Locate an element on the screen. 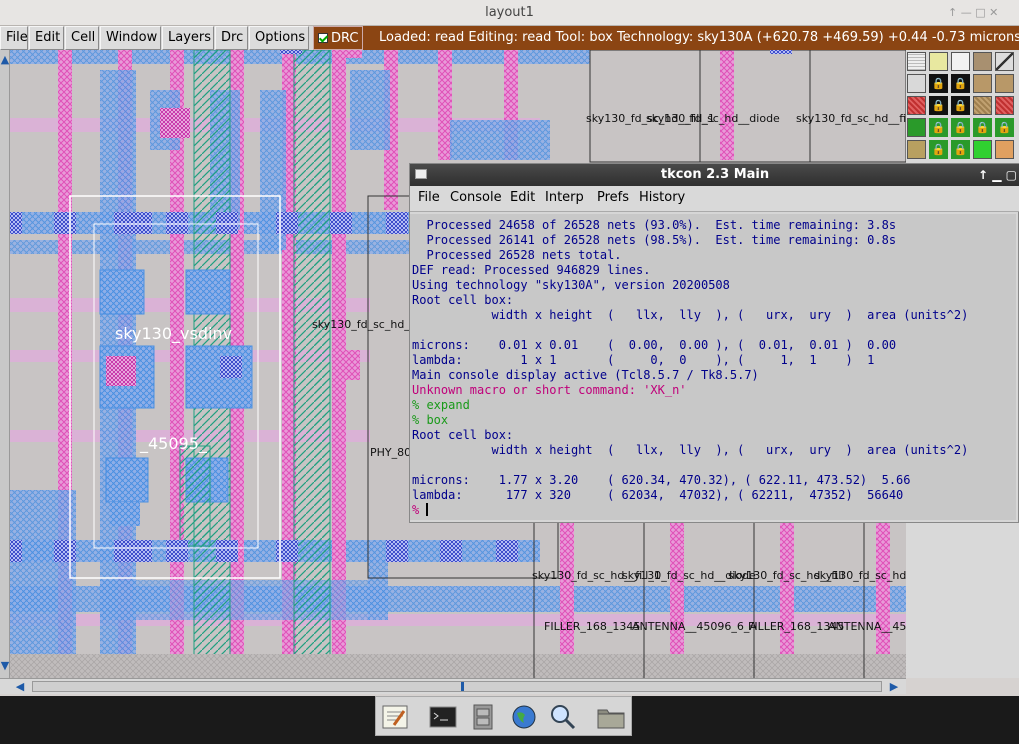 Image resolution: width=1019 pixels, height=744 pixels. cell-label: sky130_fd_sc_hd__fill is located at coordinates (851, 118).